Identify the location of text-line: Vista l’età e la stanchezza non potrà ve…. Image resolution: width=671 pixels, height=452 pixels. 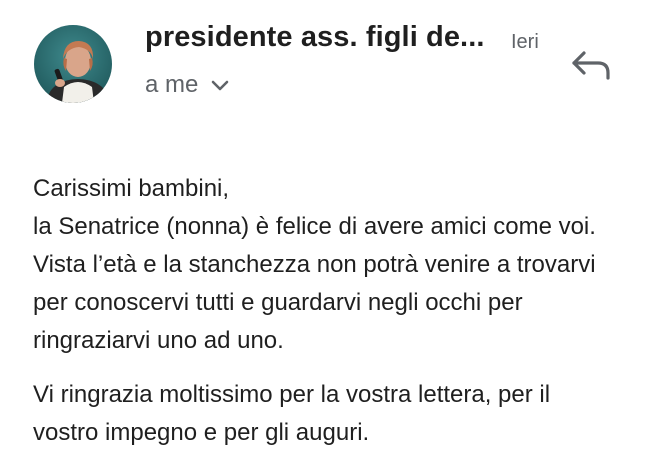
(314, 264).